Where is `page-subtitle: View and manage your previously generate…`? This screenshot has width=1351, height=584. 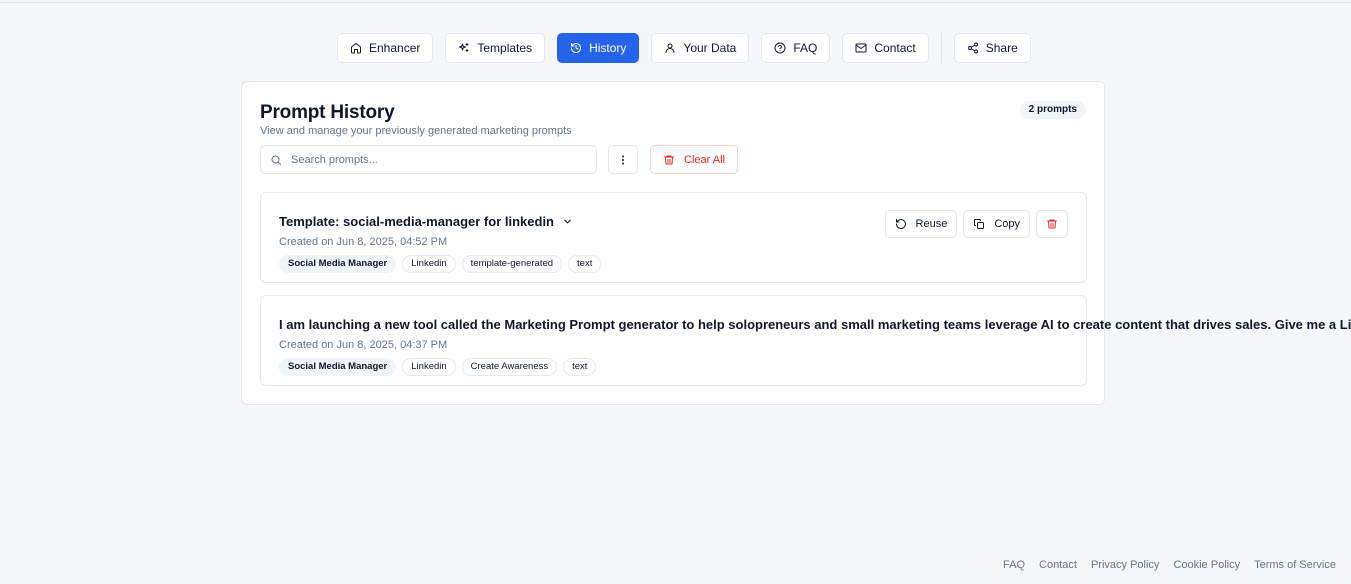
page-subtitle: View and manage your previously generate… is located at coordinates (416, 131).